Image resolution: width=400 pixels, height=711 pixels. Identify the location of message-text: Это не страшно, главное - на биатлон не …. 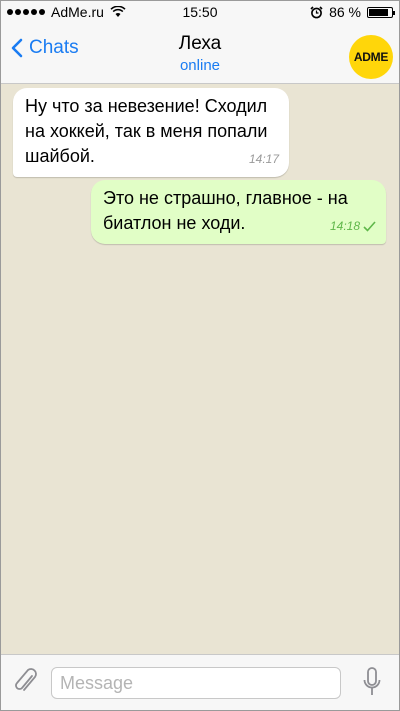
(225, 210).